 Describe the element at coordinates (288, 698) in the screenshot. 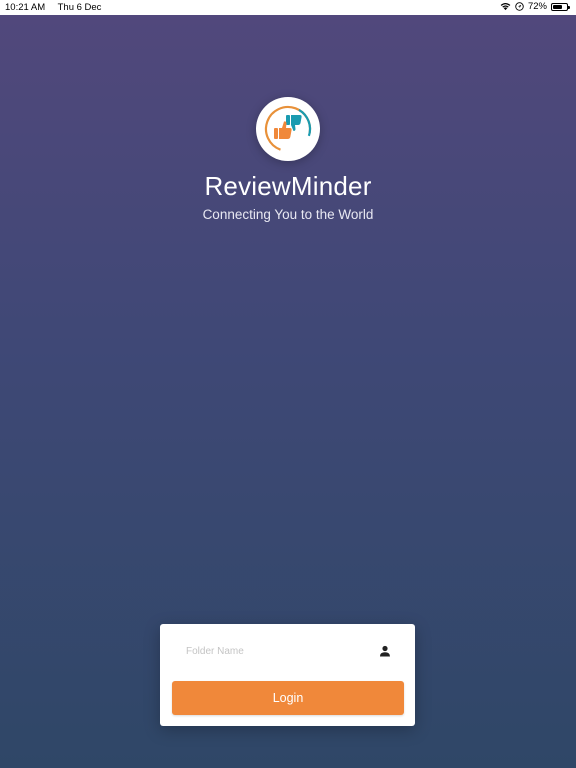

I see `login-button: Login` at that location.